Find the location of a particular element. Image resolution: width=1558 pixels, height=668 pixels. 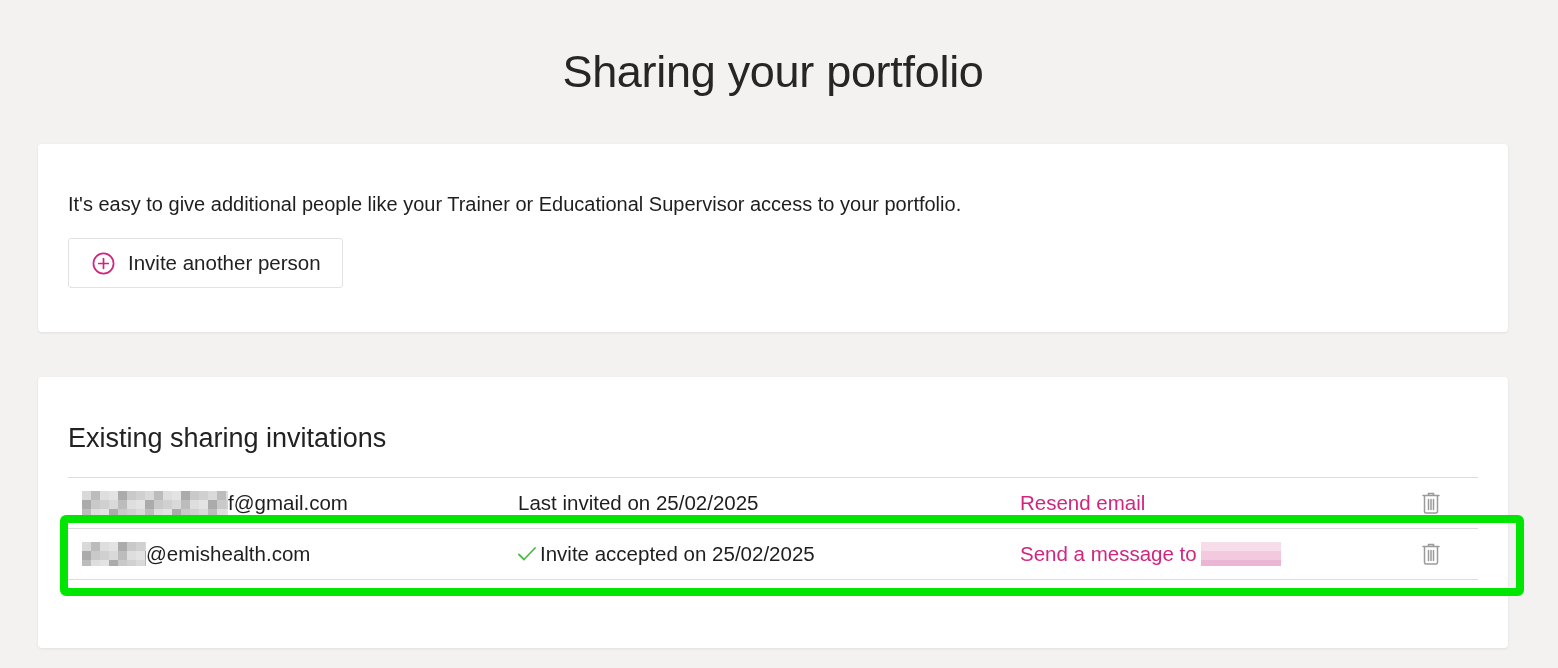

invitation-status: Invite accepted on 25/02/2025 is located at coordinates (677, 553).